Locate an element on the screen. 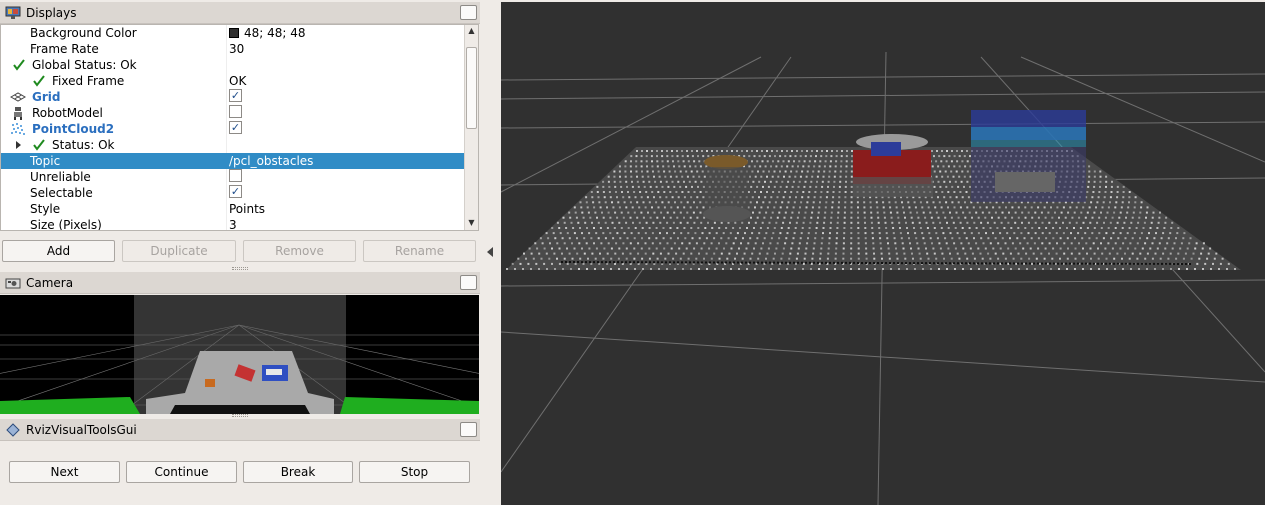 The image size is (1265, 505). row-label: Topic is located at coordinates (45, 161).